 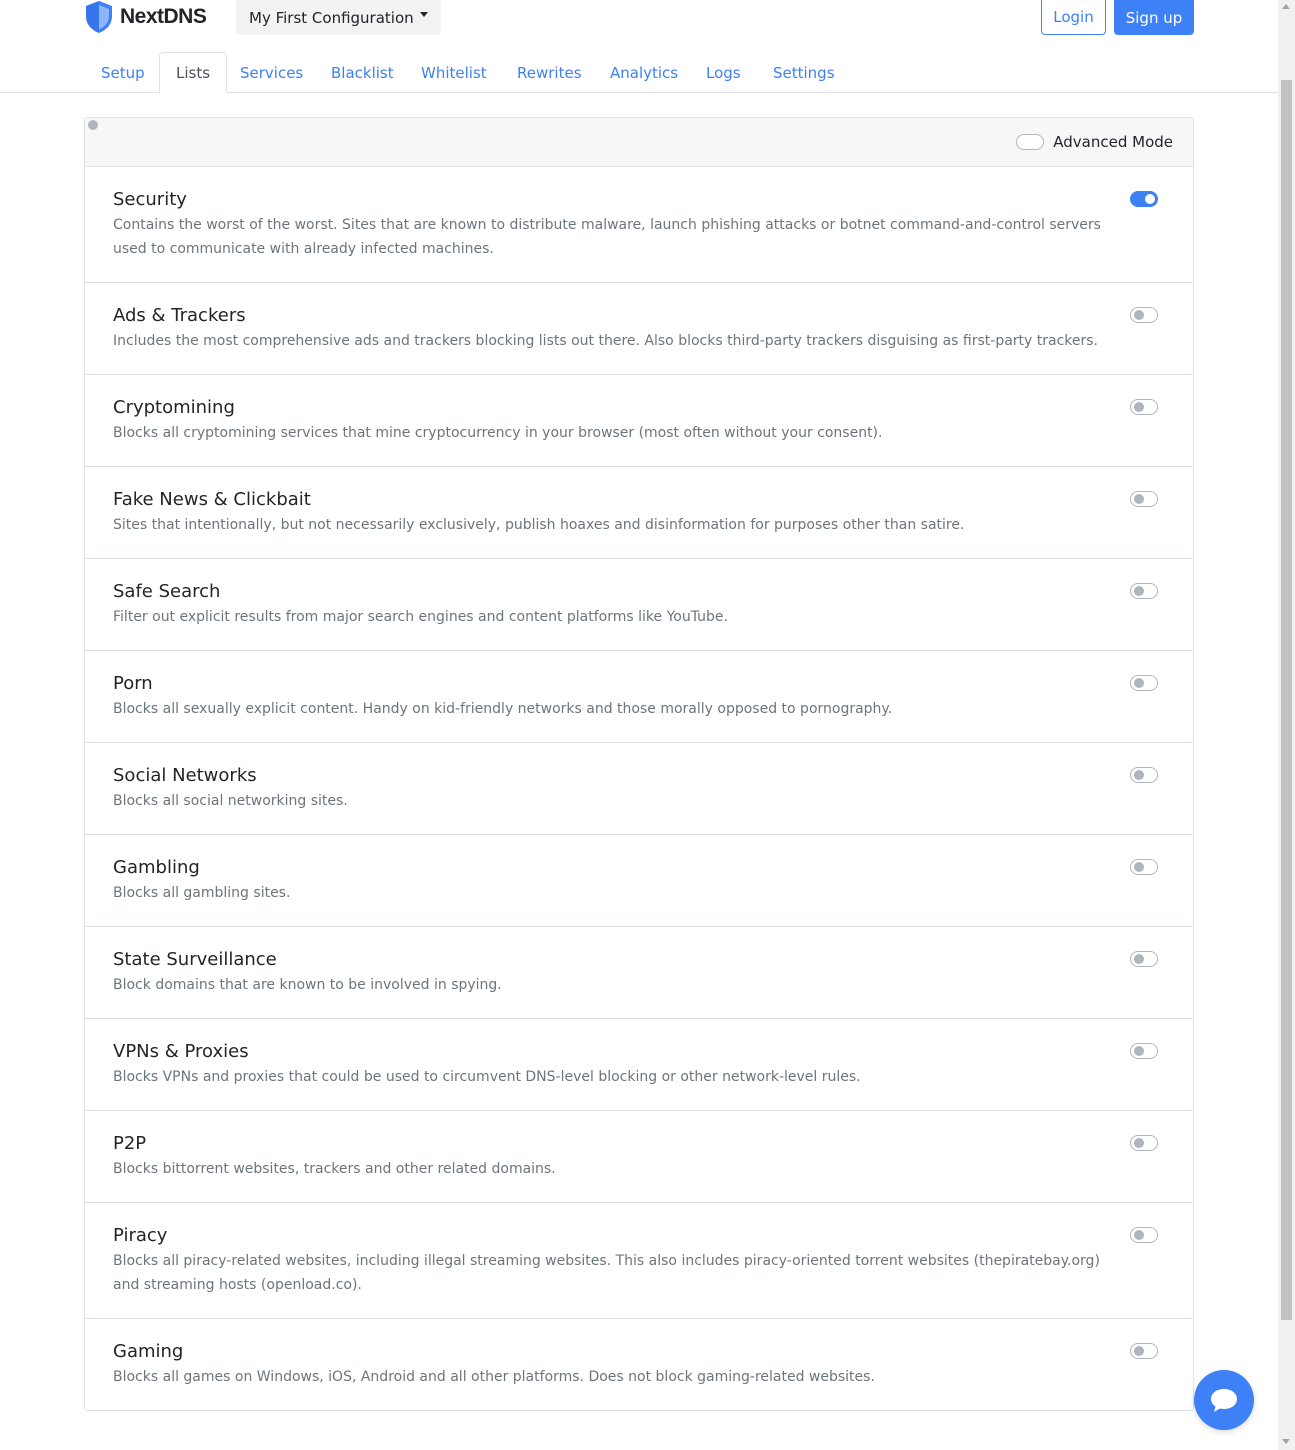 What do you see at coordinates (123, 72) in the screenshot?
I see `tab-setup: Setup` at bounding box center [123, 72].